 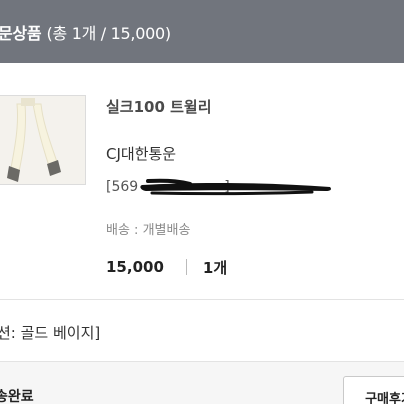 I want to click on scarf-image-icon, so click(x=42, y=140).